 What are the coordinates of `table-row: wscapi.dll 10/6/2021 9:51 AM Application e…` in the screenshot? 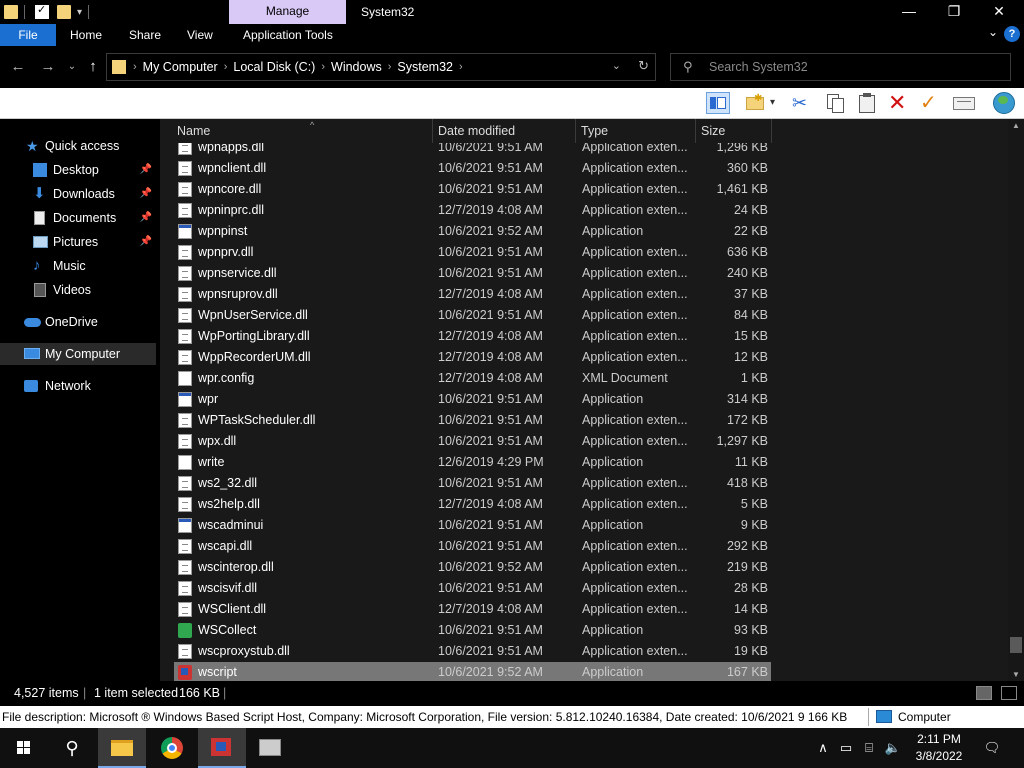 It's located at (472, 546).